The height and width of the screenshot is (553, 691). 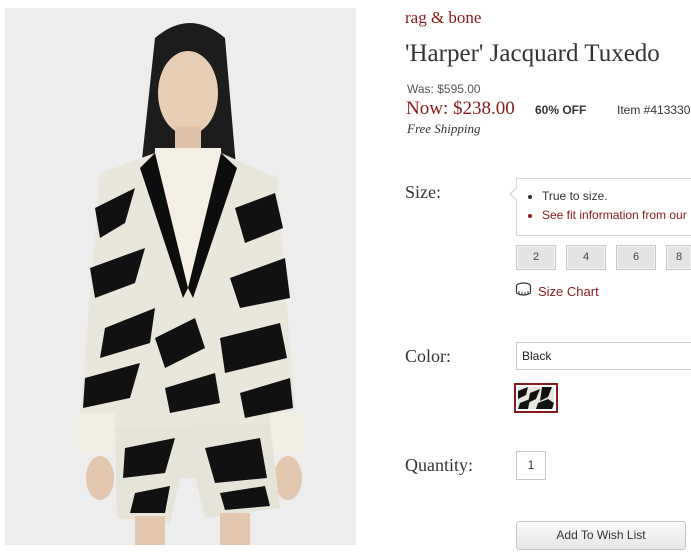 I want to click on fit-info-link: See fit information from our, so click(x=616, y=215).